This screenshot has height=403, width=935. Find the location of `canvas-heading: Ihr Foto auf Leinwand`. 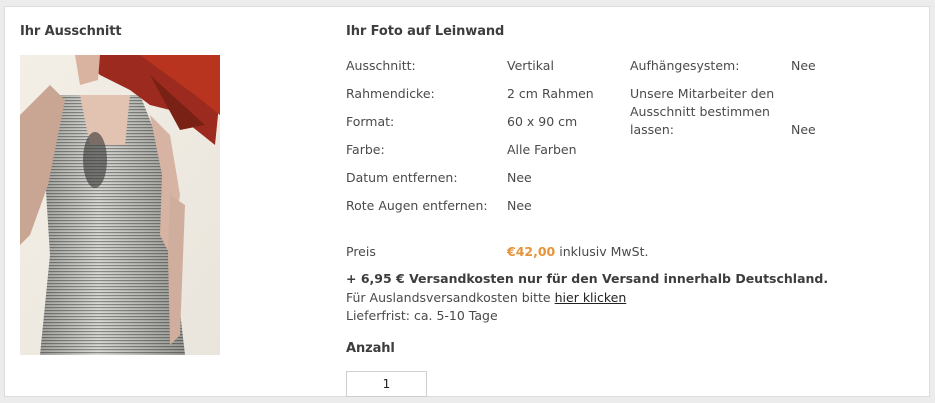

canvas-heading: Ihr Foto auf Leinwand is located at coordinates (425, 31).